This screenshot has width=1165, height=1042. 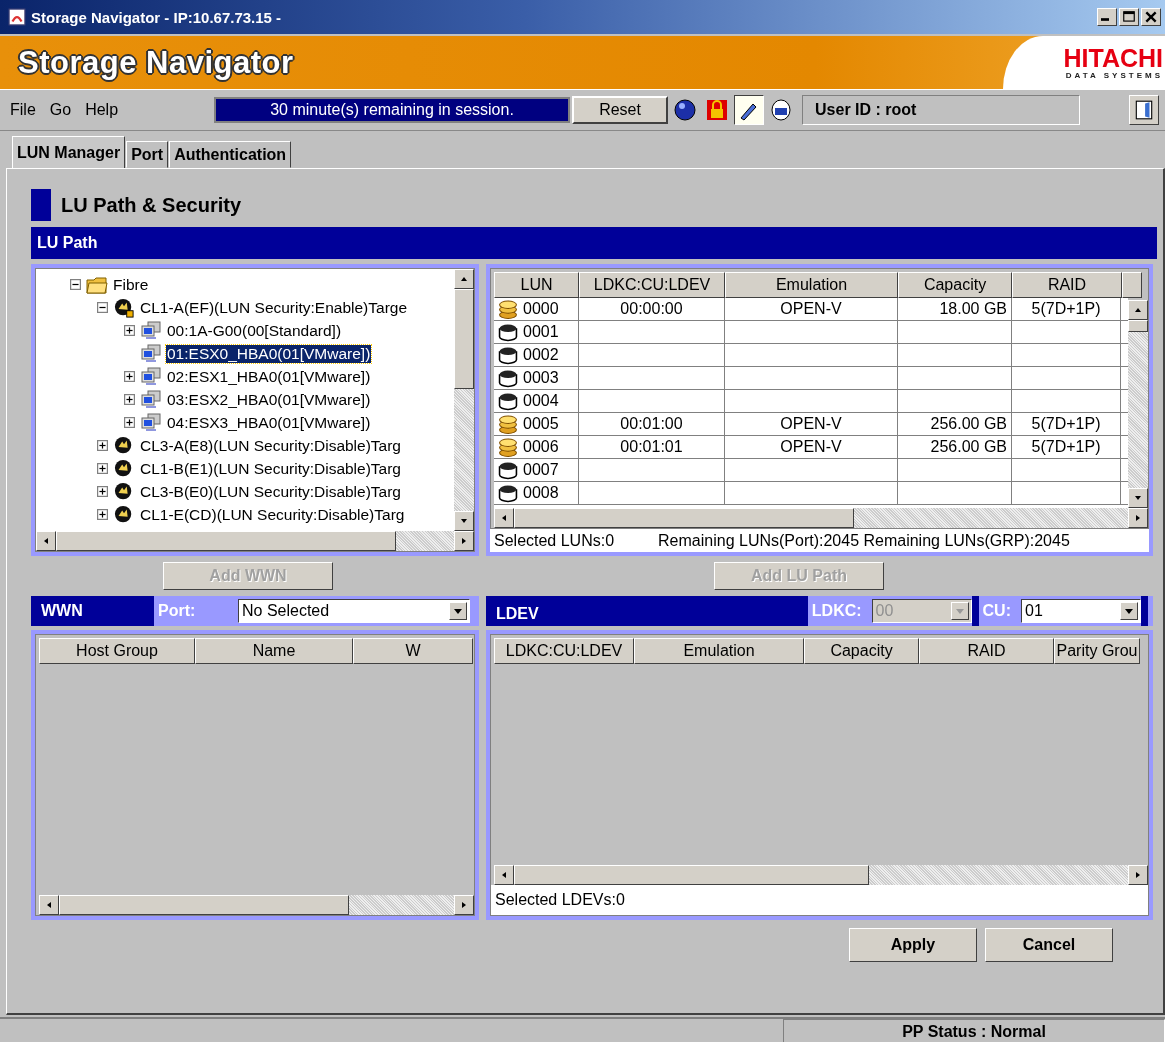 What do you see at coordinates (974, 1030) in the screenshot?
I see `status-text: PP Status : Normal` at bounding box center [974, 1030].